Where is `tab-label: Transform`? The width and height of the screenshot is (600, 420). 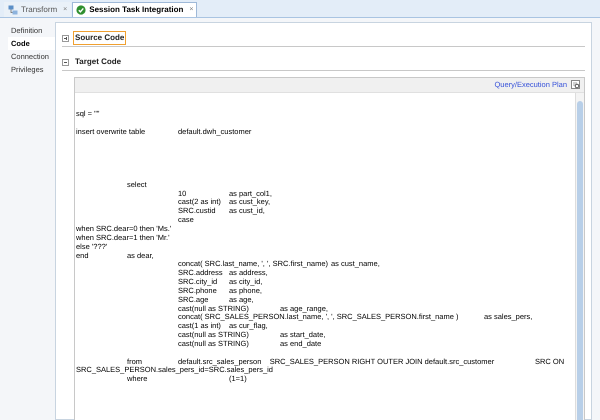
tab-label: Transform is located at coordinates (39, 10).